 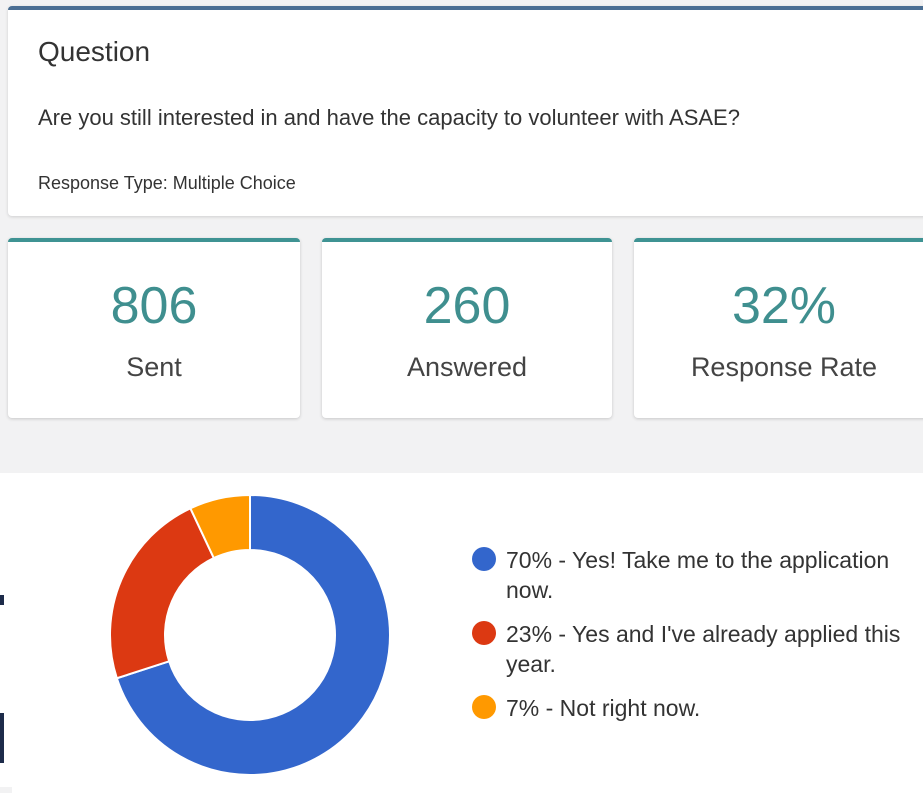 I want to click on legend-item-not-now: 7% - Not right now., so click(x=692, y=708).